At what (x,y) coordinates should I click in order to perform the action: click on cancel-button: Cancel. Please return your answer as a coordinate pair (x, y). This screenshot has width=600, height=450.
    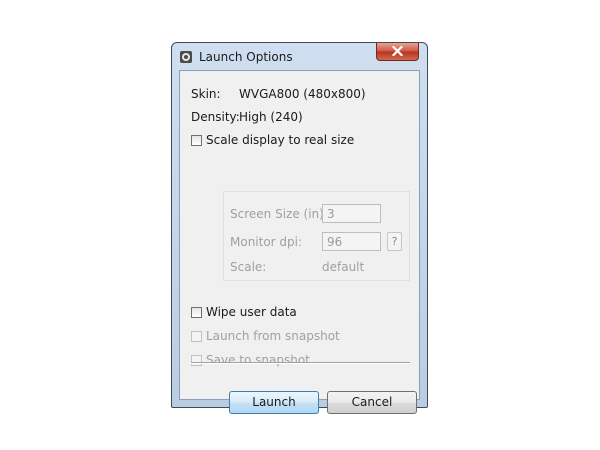
    Looking at the image, I should click on (372, 402).